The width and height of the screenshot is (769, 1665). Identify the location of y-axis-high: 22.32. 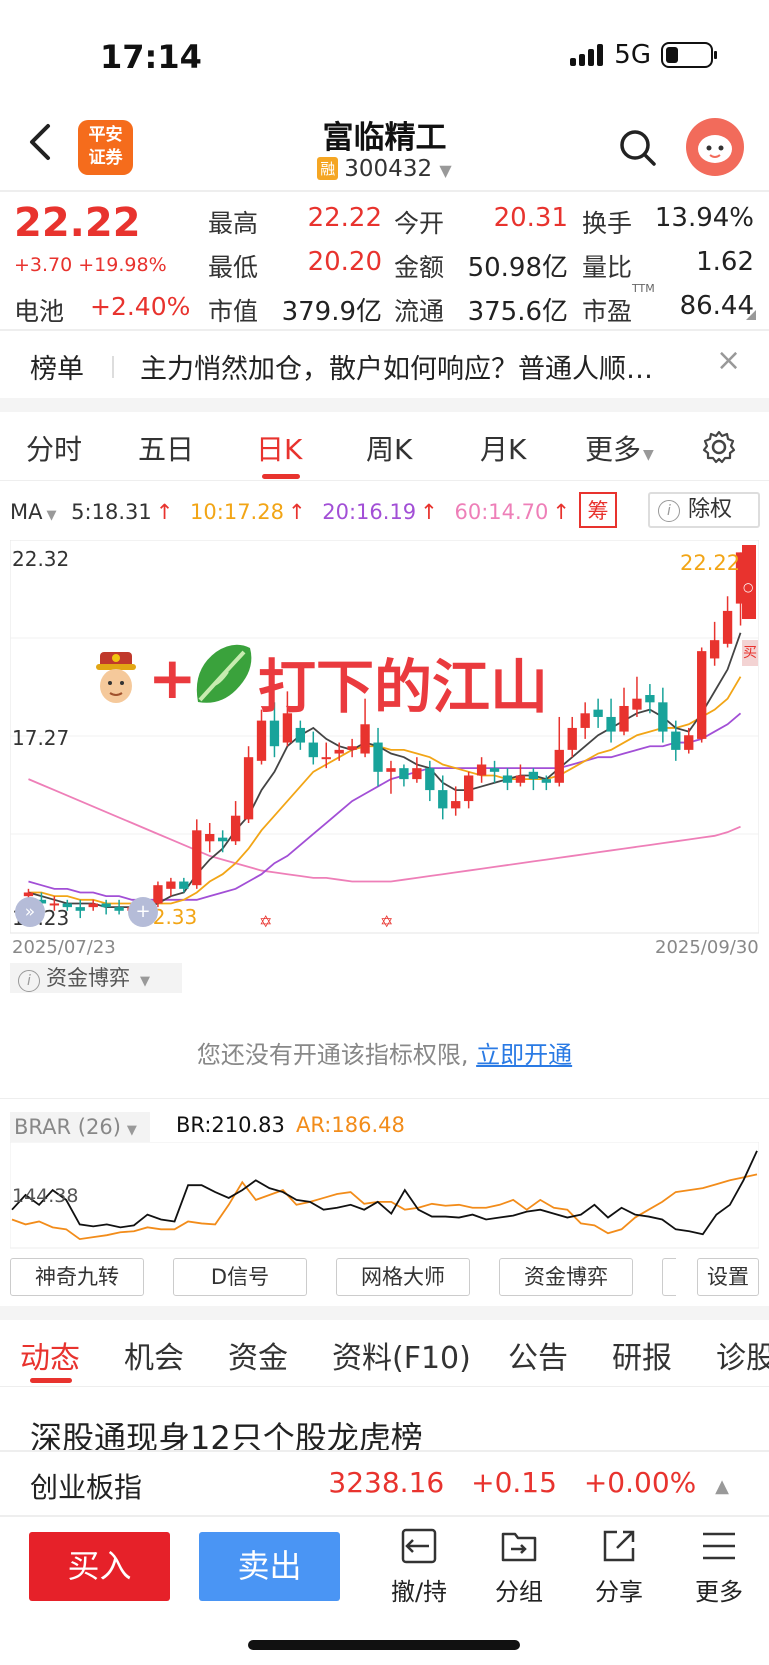
(41, 559).